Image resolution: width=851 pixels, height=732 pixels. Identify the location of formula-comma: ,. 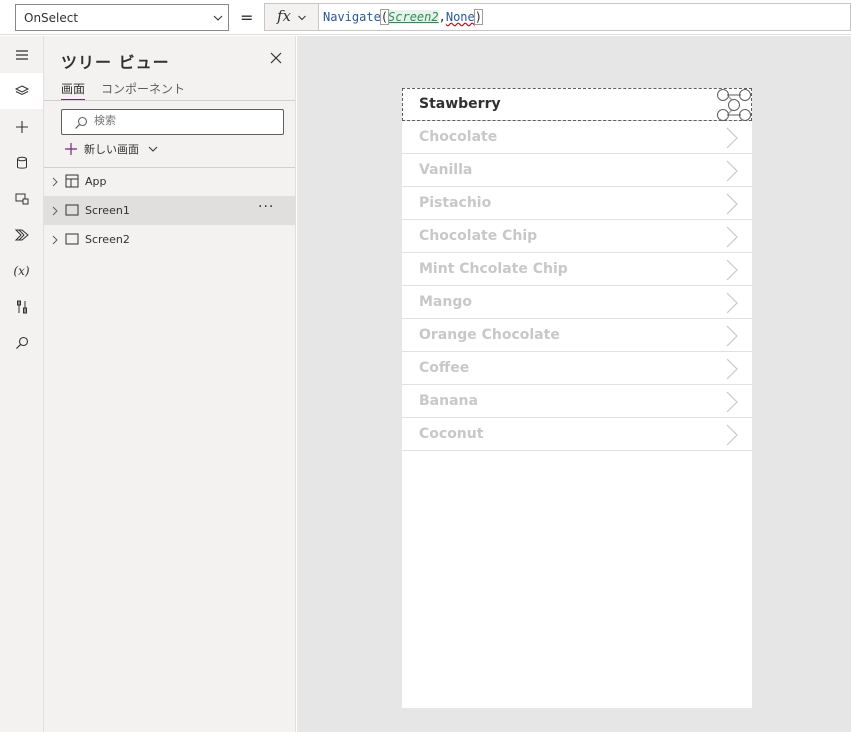
(442, 17).